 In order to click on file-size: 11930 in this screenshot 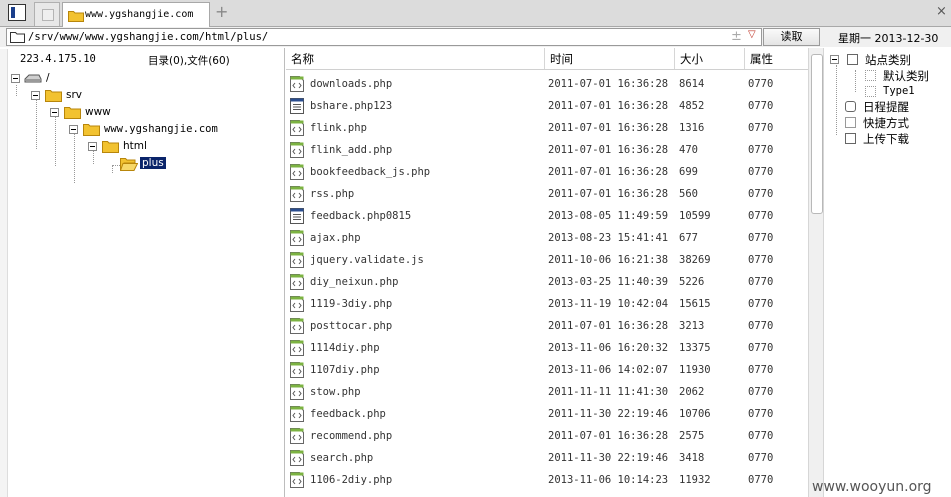, I will do `click(695, 370)`.